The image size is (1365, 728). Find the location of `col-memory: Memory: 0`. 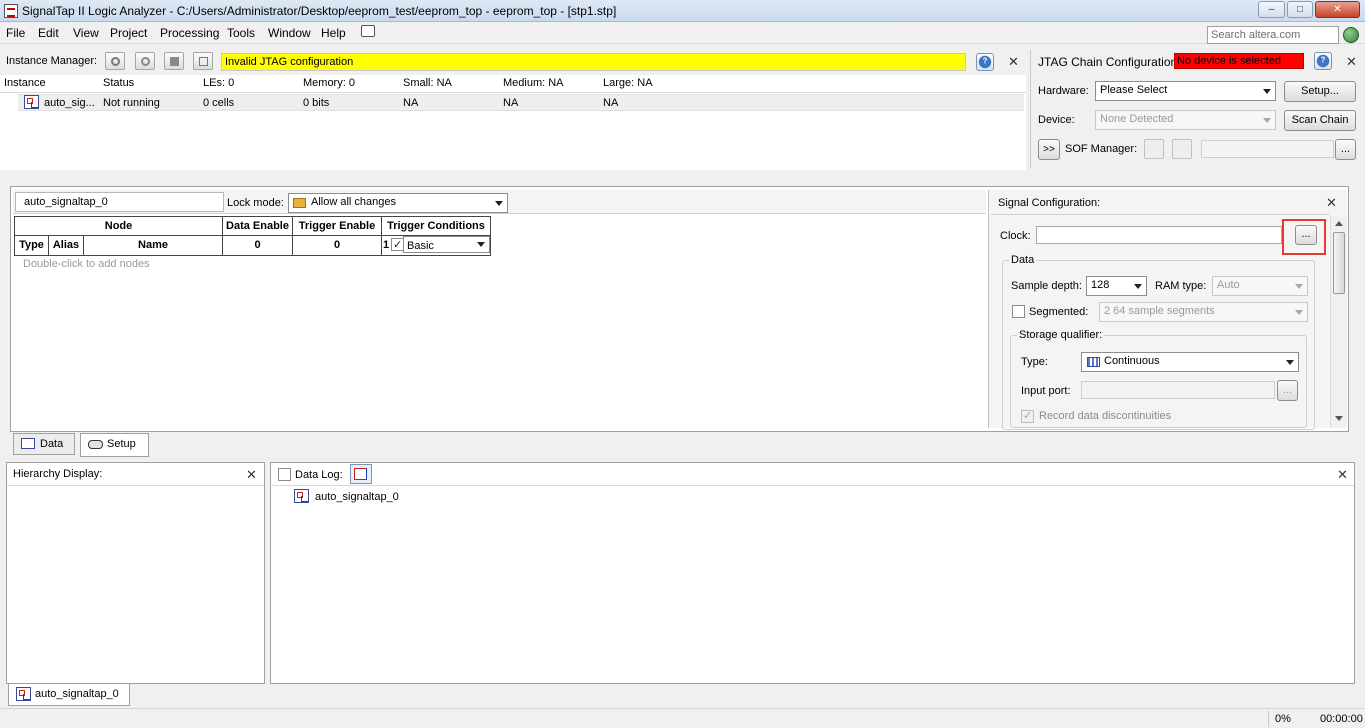

col-memory: Memory: 0 is located at coordinates (329, 83).